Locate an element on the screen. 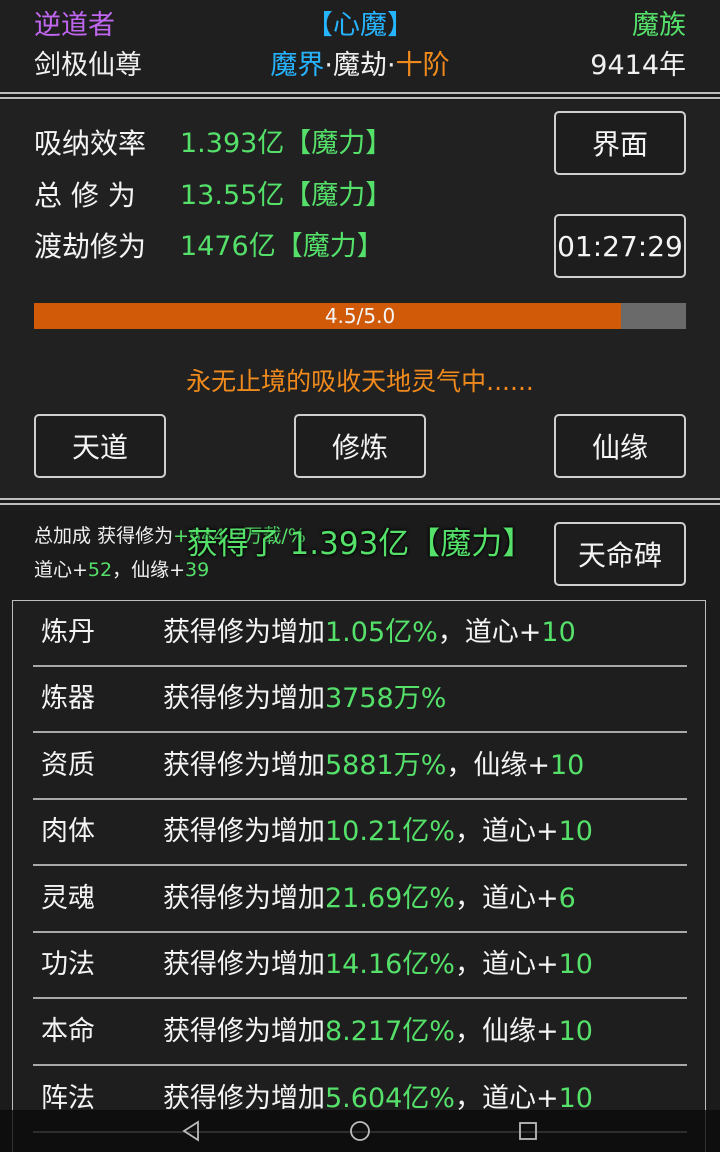 The height and width of the screenshot is (1152, 720). stat-label-total: 总 修 为 is located at coordinates (85, 195).